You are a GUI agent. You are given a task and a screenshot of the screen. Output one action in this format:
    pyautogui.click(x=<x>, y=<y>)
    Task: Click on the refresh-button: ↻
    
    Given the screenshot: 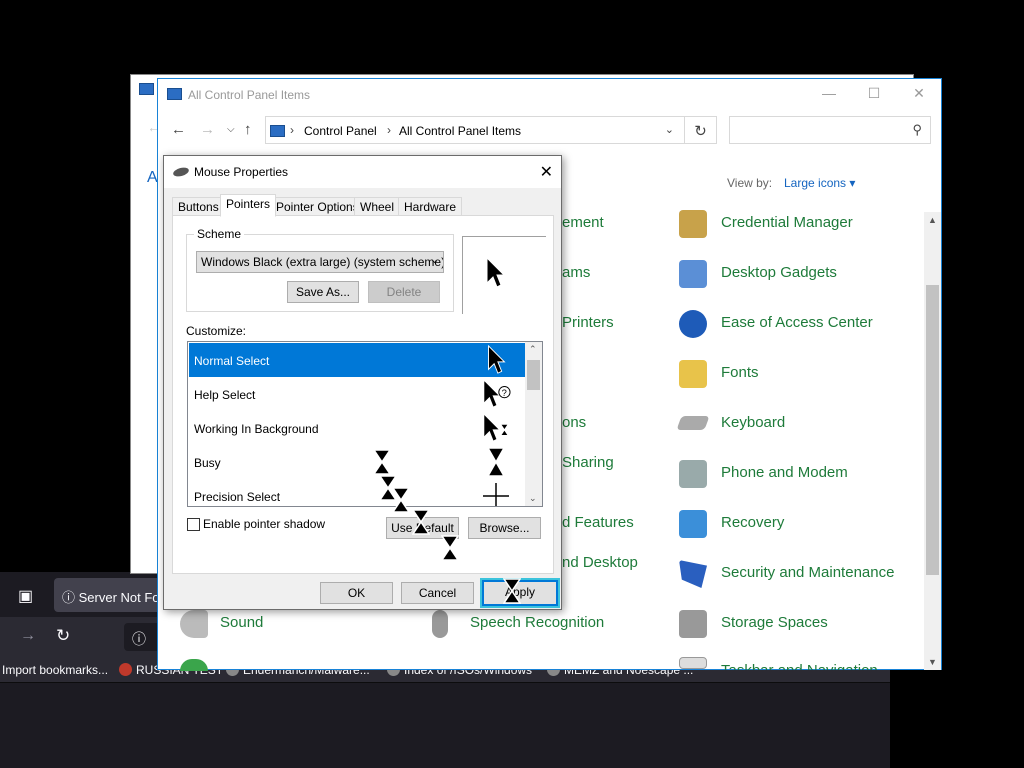 What is the action you would take?
    pyautogui.click(x=701, y=130)
    